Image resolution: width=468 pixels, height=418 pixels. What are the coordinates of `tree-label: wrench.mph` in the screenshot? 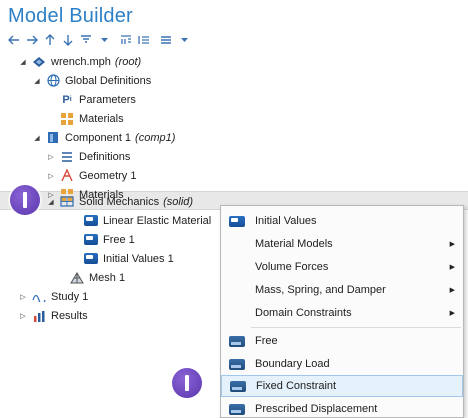 It's located at (81, 61).